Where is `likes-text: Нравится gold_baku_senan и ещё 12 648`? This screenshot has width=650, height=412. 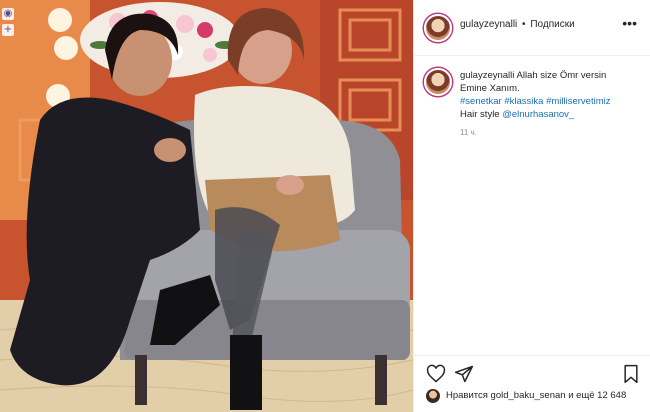 likes-text: Нравится gold_baku_senan и ещё 12 648 is located at coordinates (536, 395).